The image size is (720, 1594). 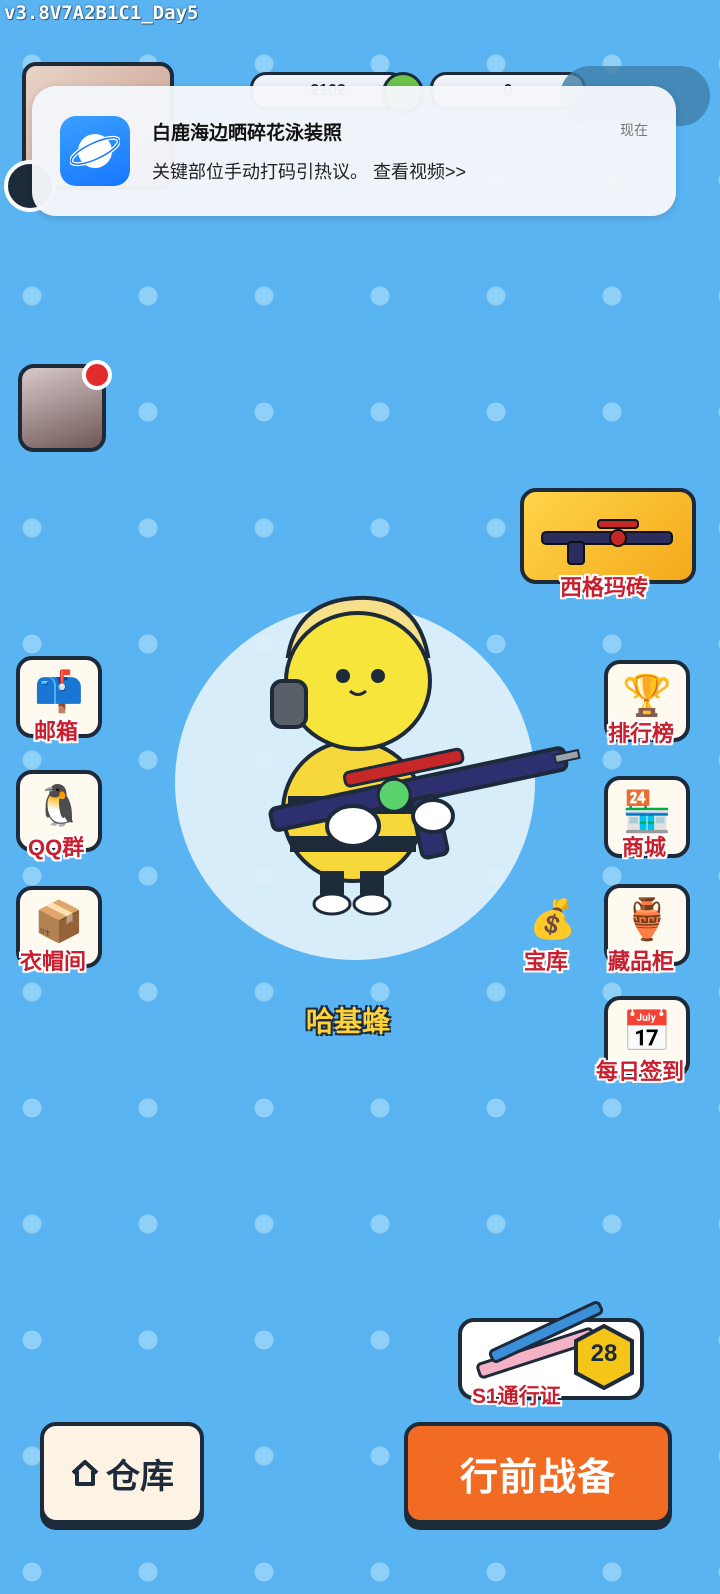 What do you see at coordinates (607, 542) in the screenshot?
I see `rifle-icon` at bounding box center [607, 542].